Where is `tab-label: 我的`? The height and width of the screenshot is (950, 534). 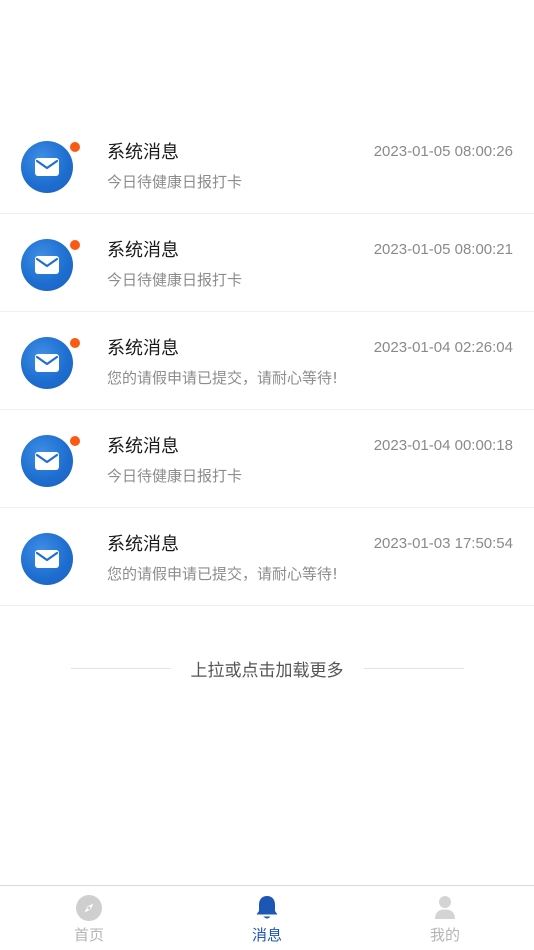 tab-label: 我的 is located at coordinates (444, 935).